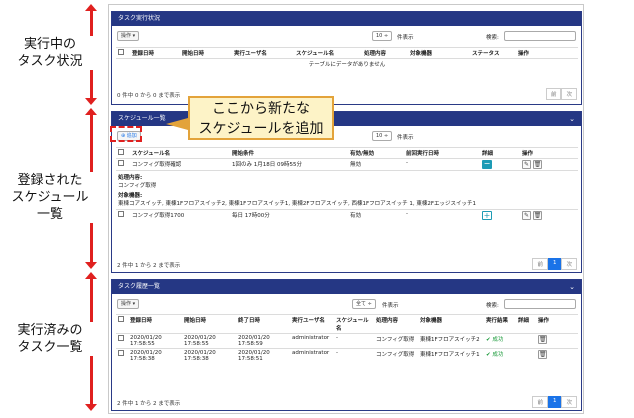 This screenshot has height=418, width=634. I want to click on callout-tail, so click(177, 124).